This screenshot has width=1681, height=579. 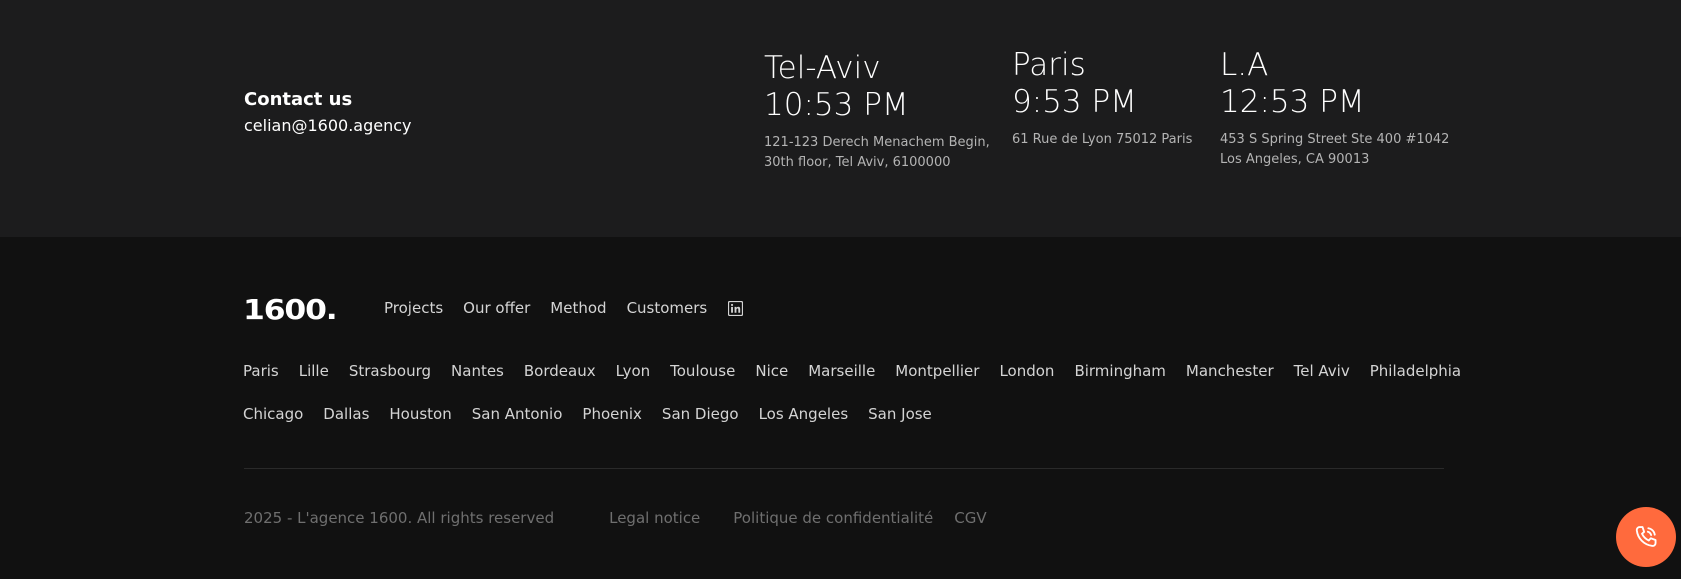 What do you see at coordinates (290, 310) in the screenshot?
I see `footer-logo: 1600.` at bounding box center [290, 310].